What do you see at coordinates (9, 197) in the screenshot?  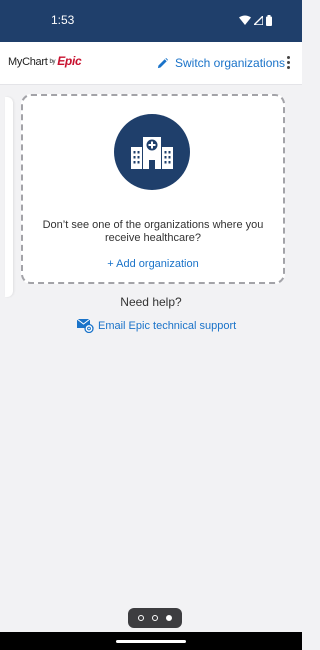 I see `previous-card-peek` at bounding box center [9, 197].